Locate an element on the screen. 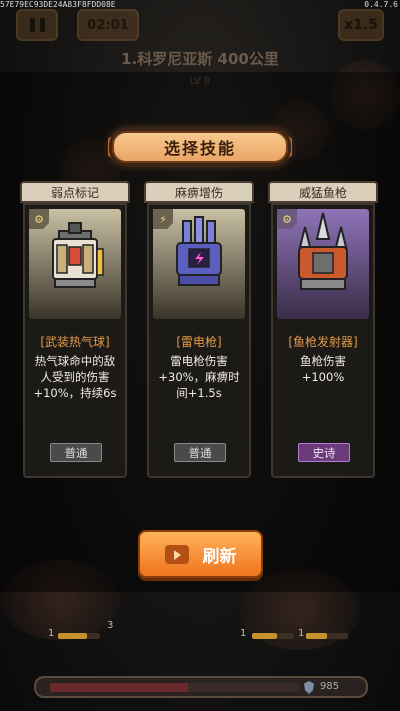 This screenshot has width=400, height=711. pause-icon is located at coordinates (32, 25).